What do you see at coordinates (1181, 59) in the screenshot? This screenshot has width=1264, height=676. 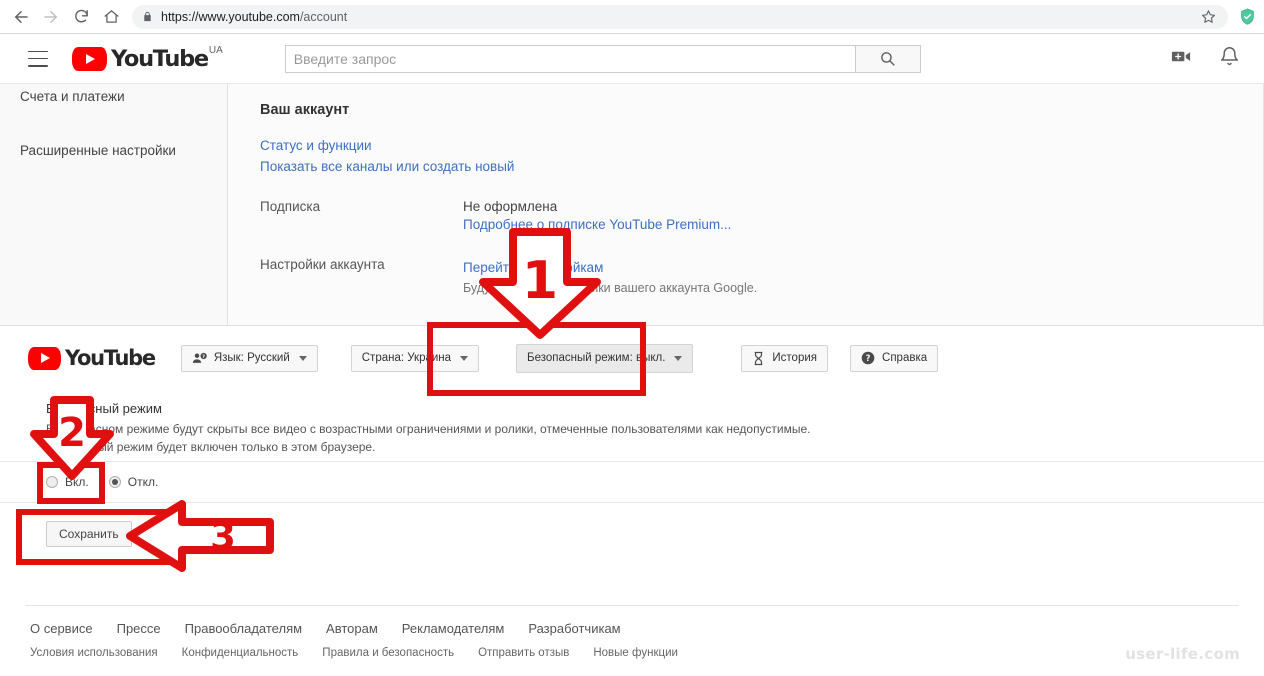 I see `video-camera-add-icon` at bounding box center [1181, 59].